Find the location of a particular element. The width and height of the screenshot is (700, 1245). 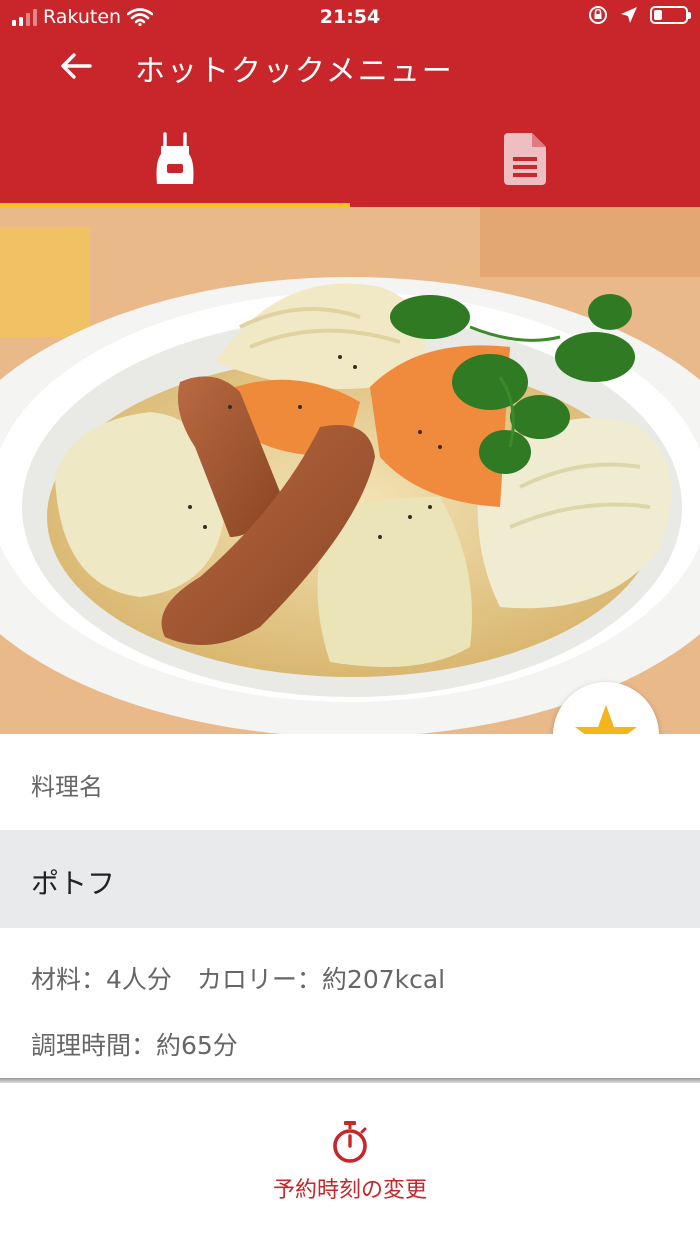

battery-icon is located at coordinates (670, 15).